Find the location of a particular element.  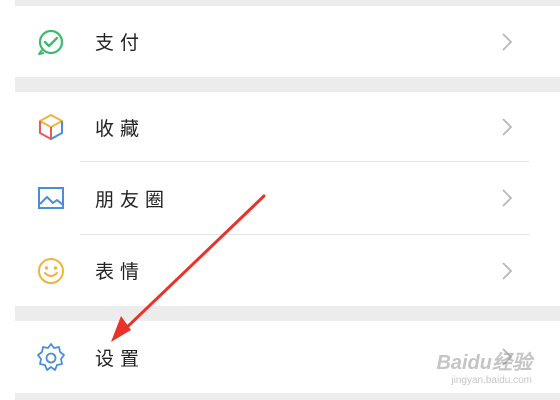

watermark-url: jingyan.baidu.com is located at coordinates (491, 380).